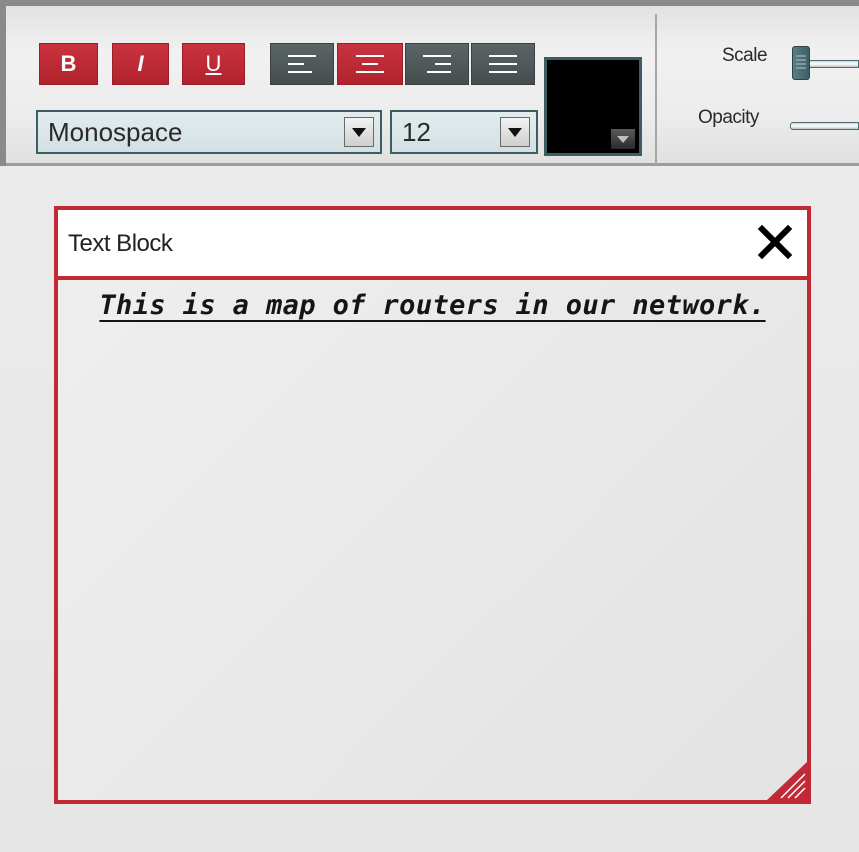 This screenshot has height=852, width=859. Describe the element at coordinates (3, 86) in the screenshot. I see `toolbar-edge` at that location.